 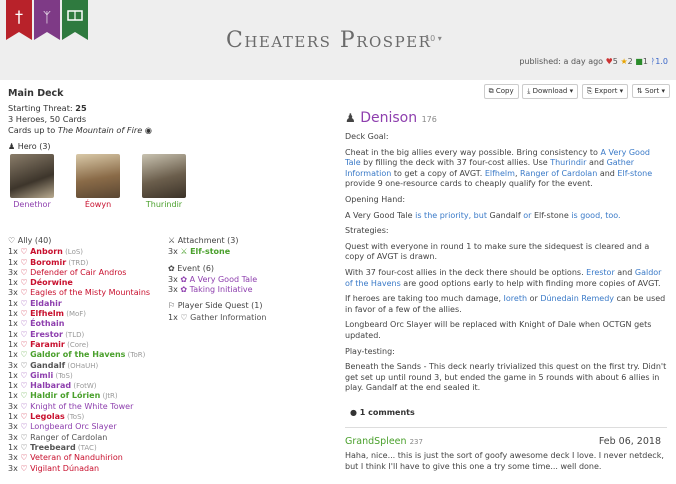 I want to click on card-row: 1x ♡ Elfhelm (MoF), so click(x=79, y=314).